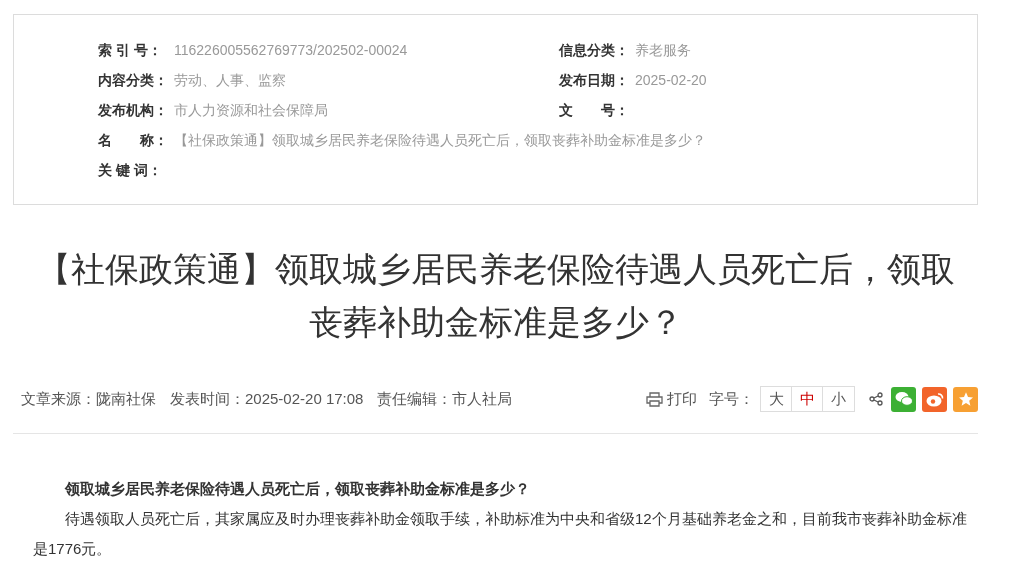  What do you see at coordinates (297, 489) in the screenshot?
I see `body-heading: 领取城乡居民养老保险待遇人员死亡后，领取丧葬补助金标准是多少？` at bounding box center [297, 489].